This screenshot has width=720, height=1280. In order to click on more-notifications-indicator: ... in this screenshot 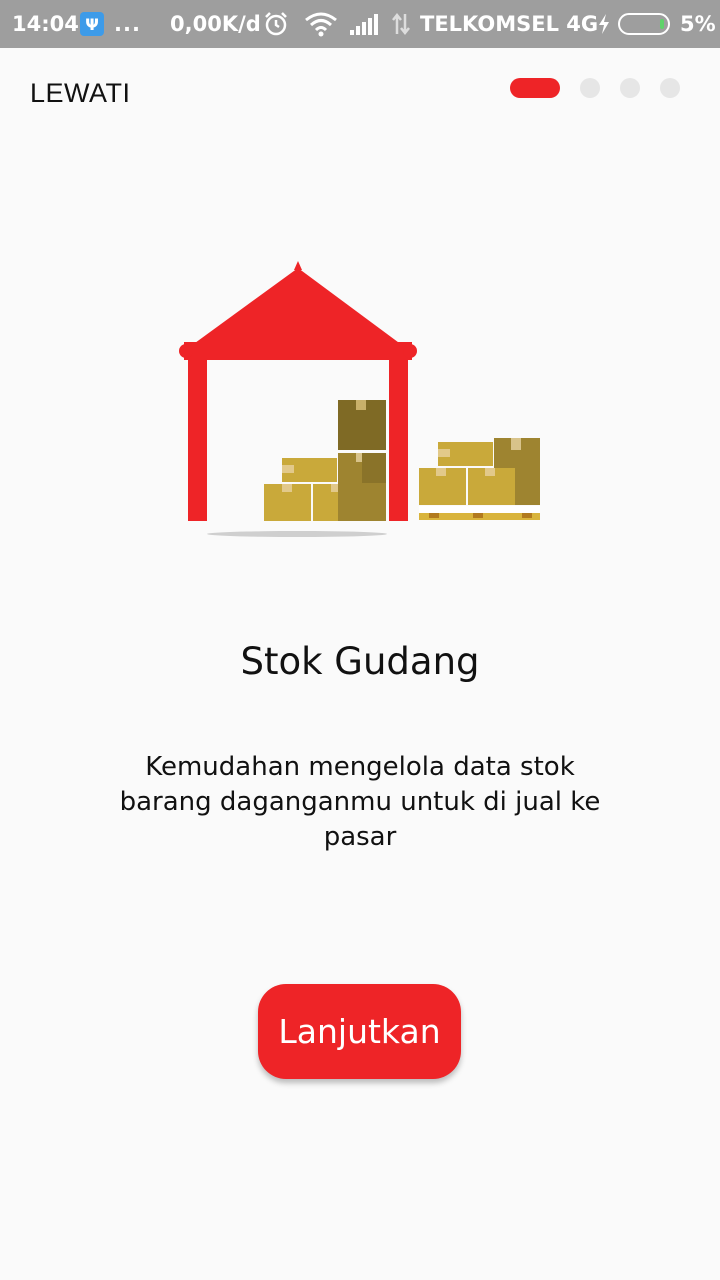, I will do `click(127, 24)`.